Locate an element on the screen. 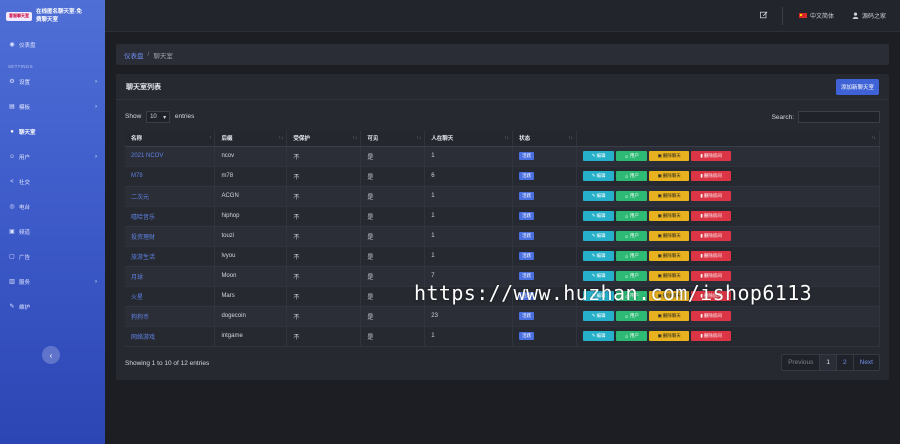 Image resolution: width=900 pixels, height=444 pixels. column-header: 受保护 ↑↓ is located at coordinates (324, 139).